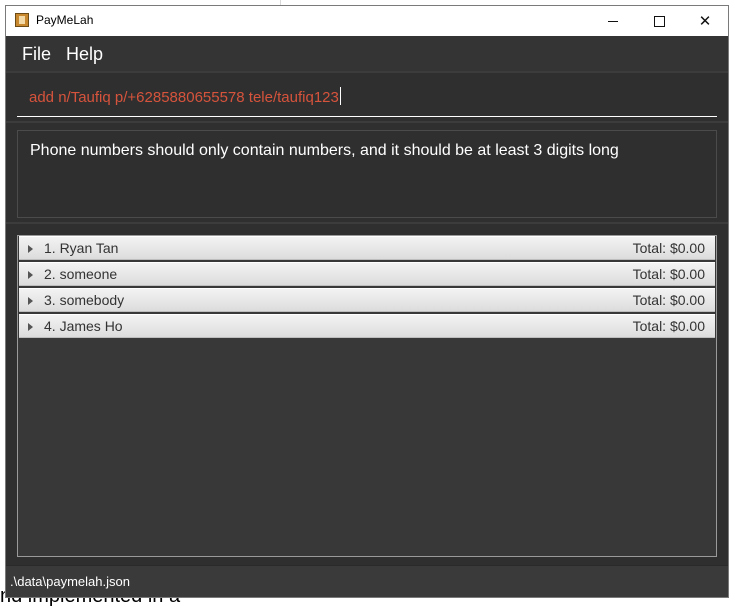  I want to click on close-icon: ✕, so click(705, 21).